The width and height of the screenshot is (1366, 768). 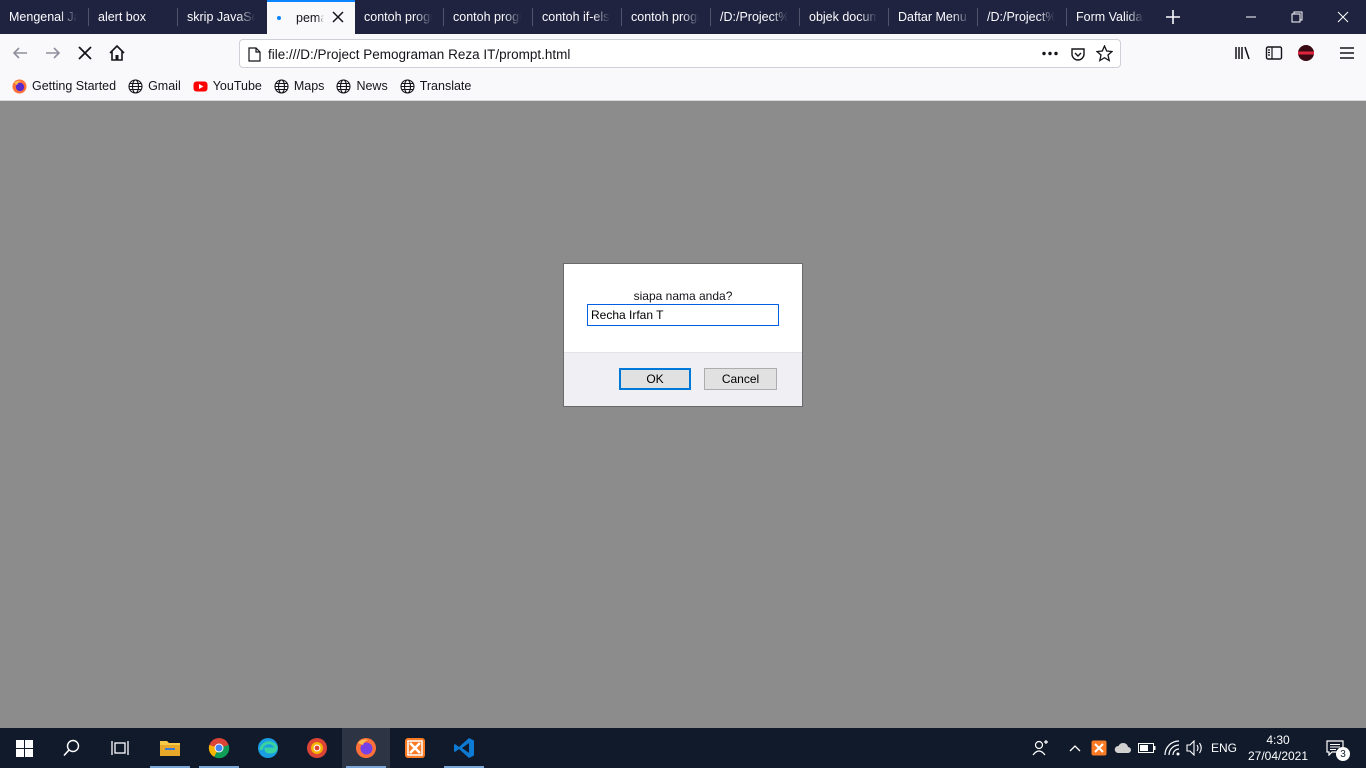 I want to click on tray-app-button, so click(x=1099, y=748).